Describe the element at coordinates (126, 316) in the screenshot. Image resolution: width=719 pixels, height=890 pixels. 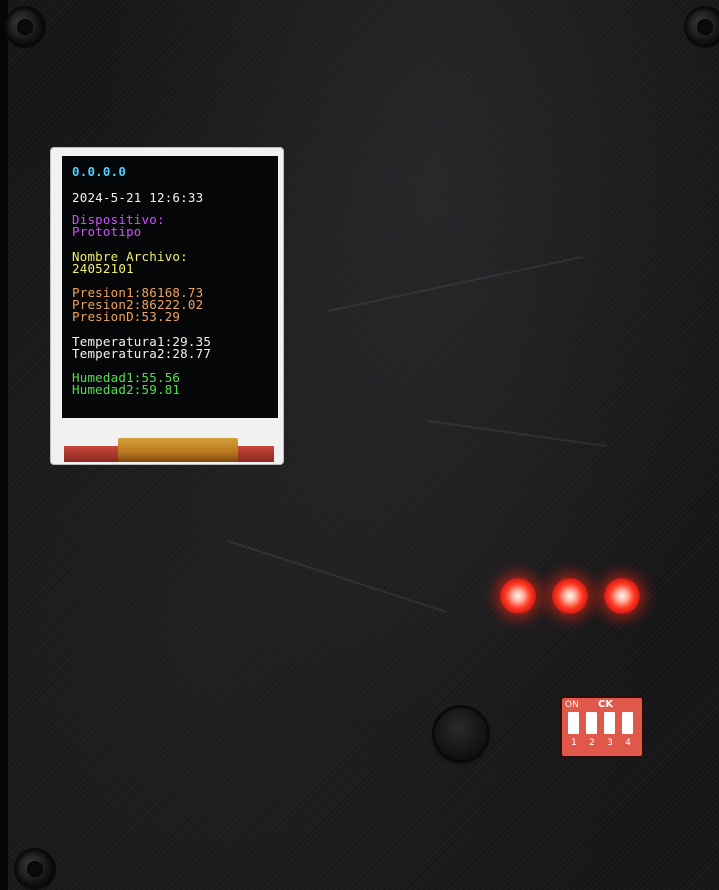
I see `presionD-reading: PresionD:53.29` at that location.